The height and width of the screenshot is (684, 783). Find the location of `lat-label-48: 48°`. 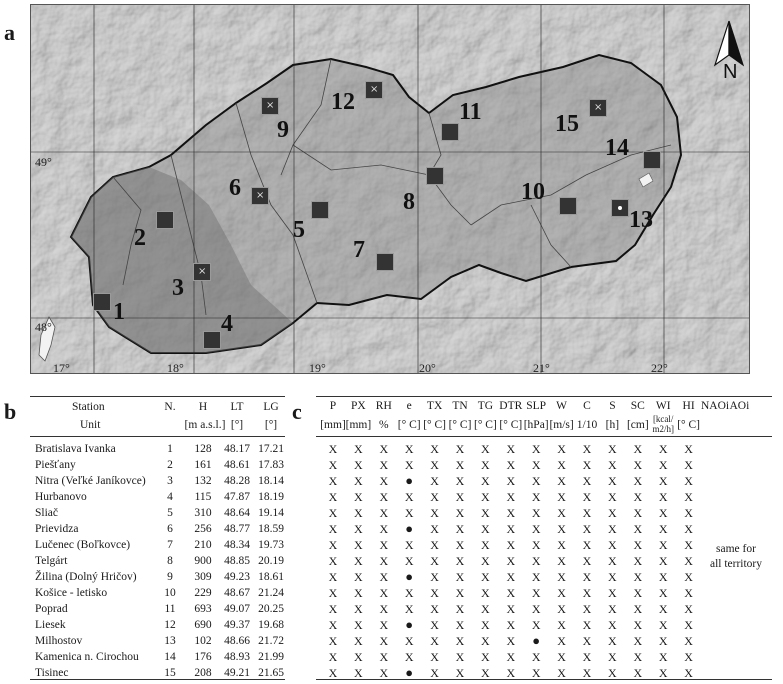

lat-label-48: 48° is located at coordinates (43, 327).